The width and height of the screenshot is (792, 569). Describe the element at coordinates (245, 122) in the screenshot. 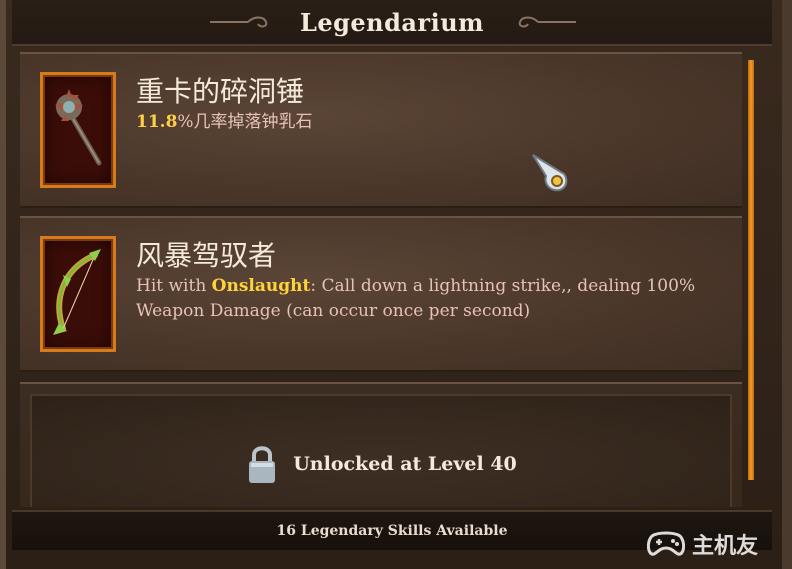

I see `drop-chance-text: %几率掉落钟乳石` at that location.